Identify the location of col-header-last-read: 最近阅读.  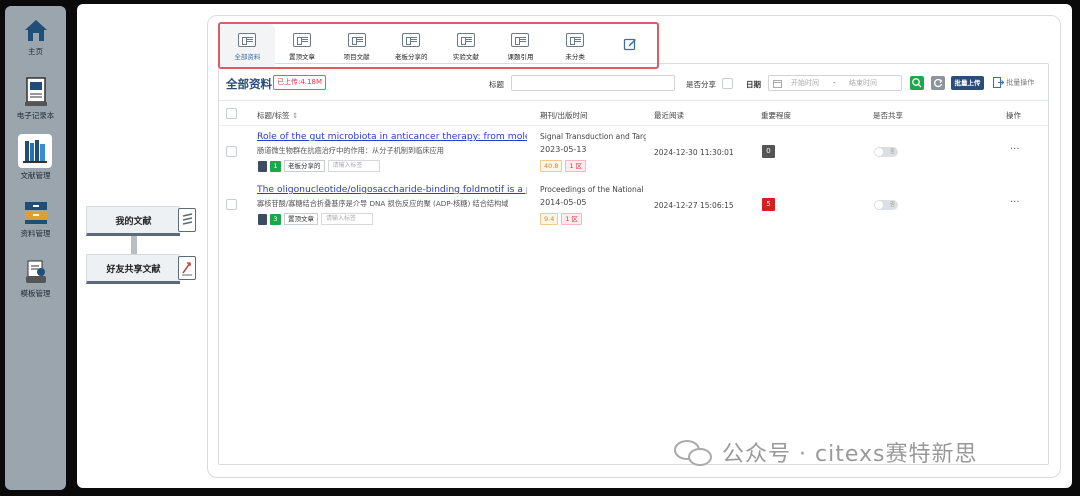
(669, 115).